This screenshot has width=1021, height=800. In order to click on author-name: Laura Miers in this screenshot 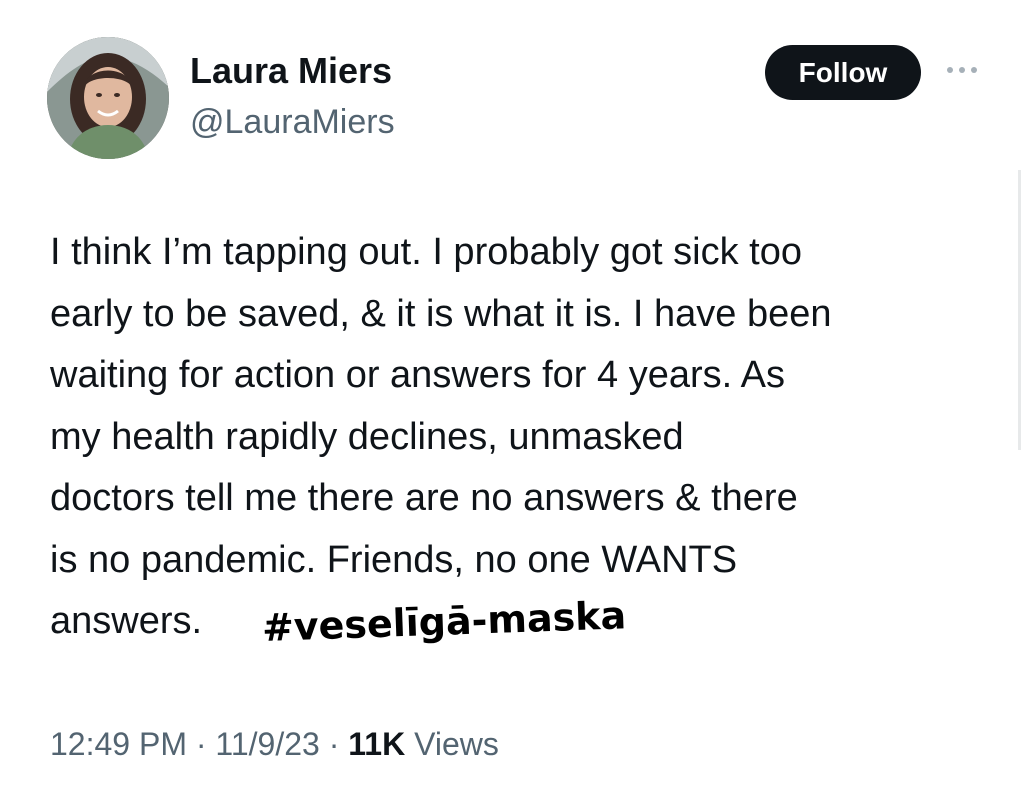, I will do `click(291, 71)`.